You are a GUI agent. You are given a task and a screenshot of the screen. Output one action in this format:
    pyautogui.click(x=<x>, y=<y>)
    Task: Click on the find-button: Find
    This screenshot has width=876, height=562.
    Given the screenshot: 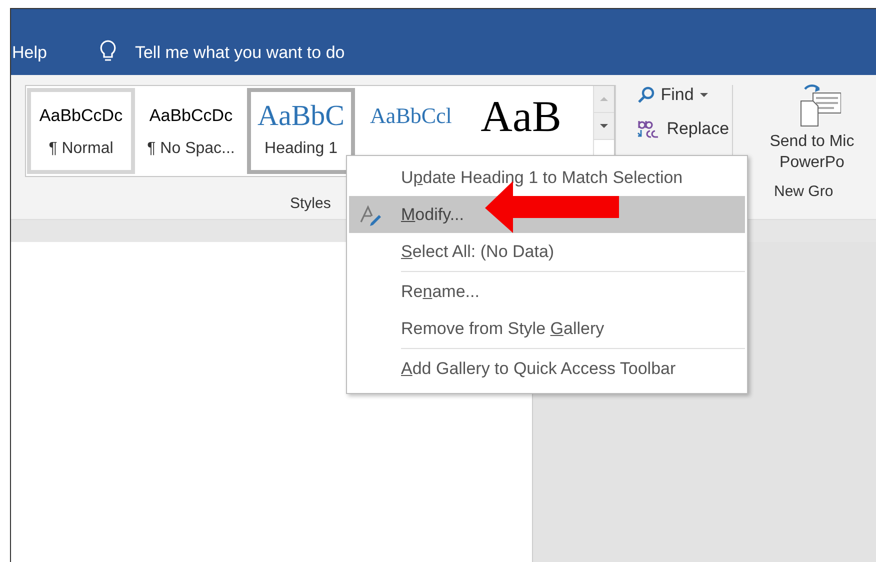 What is the action you would take?
    pyautogui.click(x=672, y=95)
    